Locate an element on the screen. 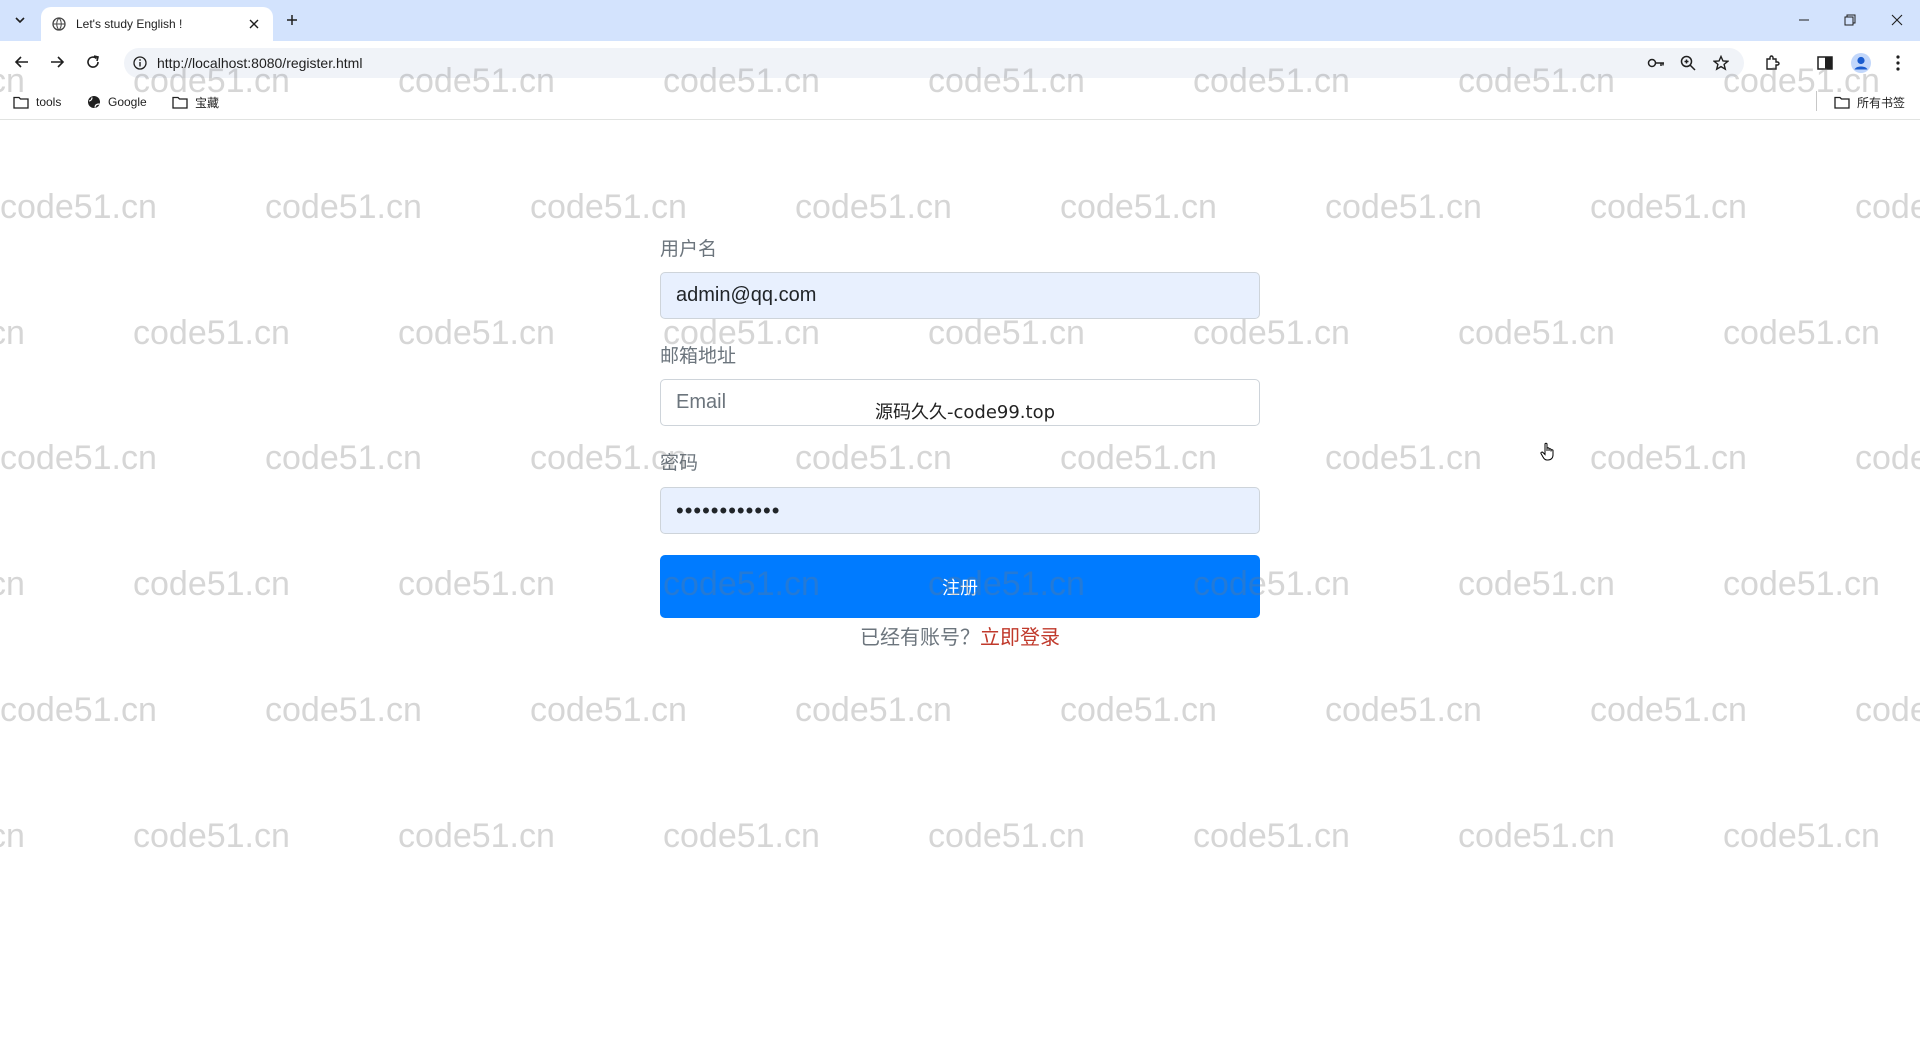  zoom-icon is located at coordinates (1688, 63).